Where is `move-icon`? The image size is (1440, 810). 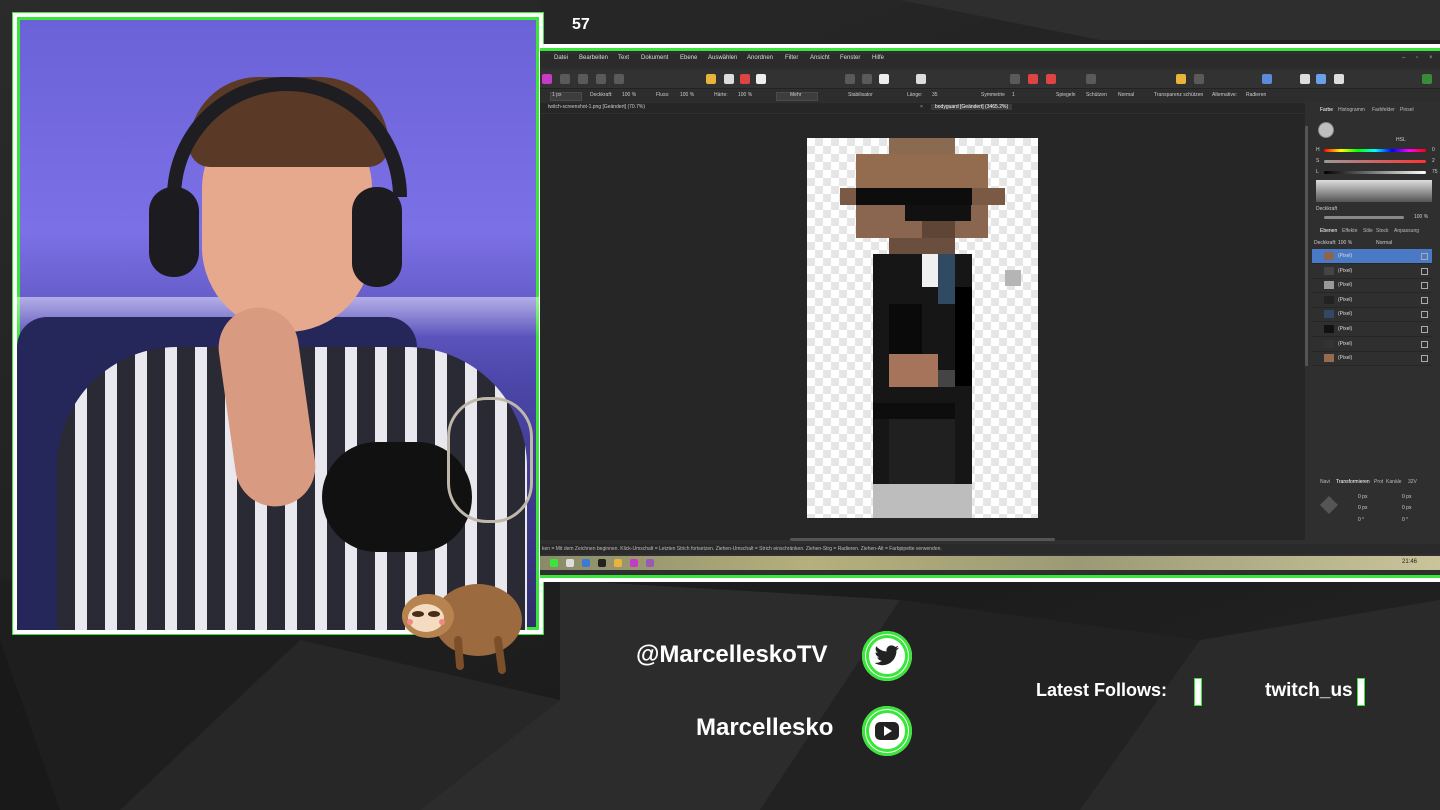 move-icon is located at coordinates (1091, 79).